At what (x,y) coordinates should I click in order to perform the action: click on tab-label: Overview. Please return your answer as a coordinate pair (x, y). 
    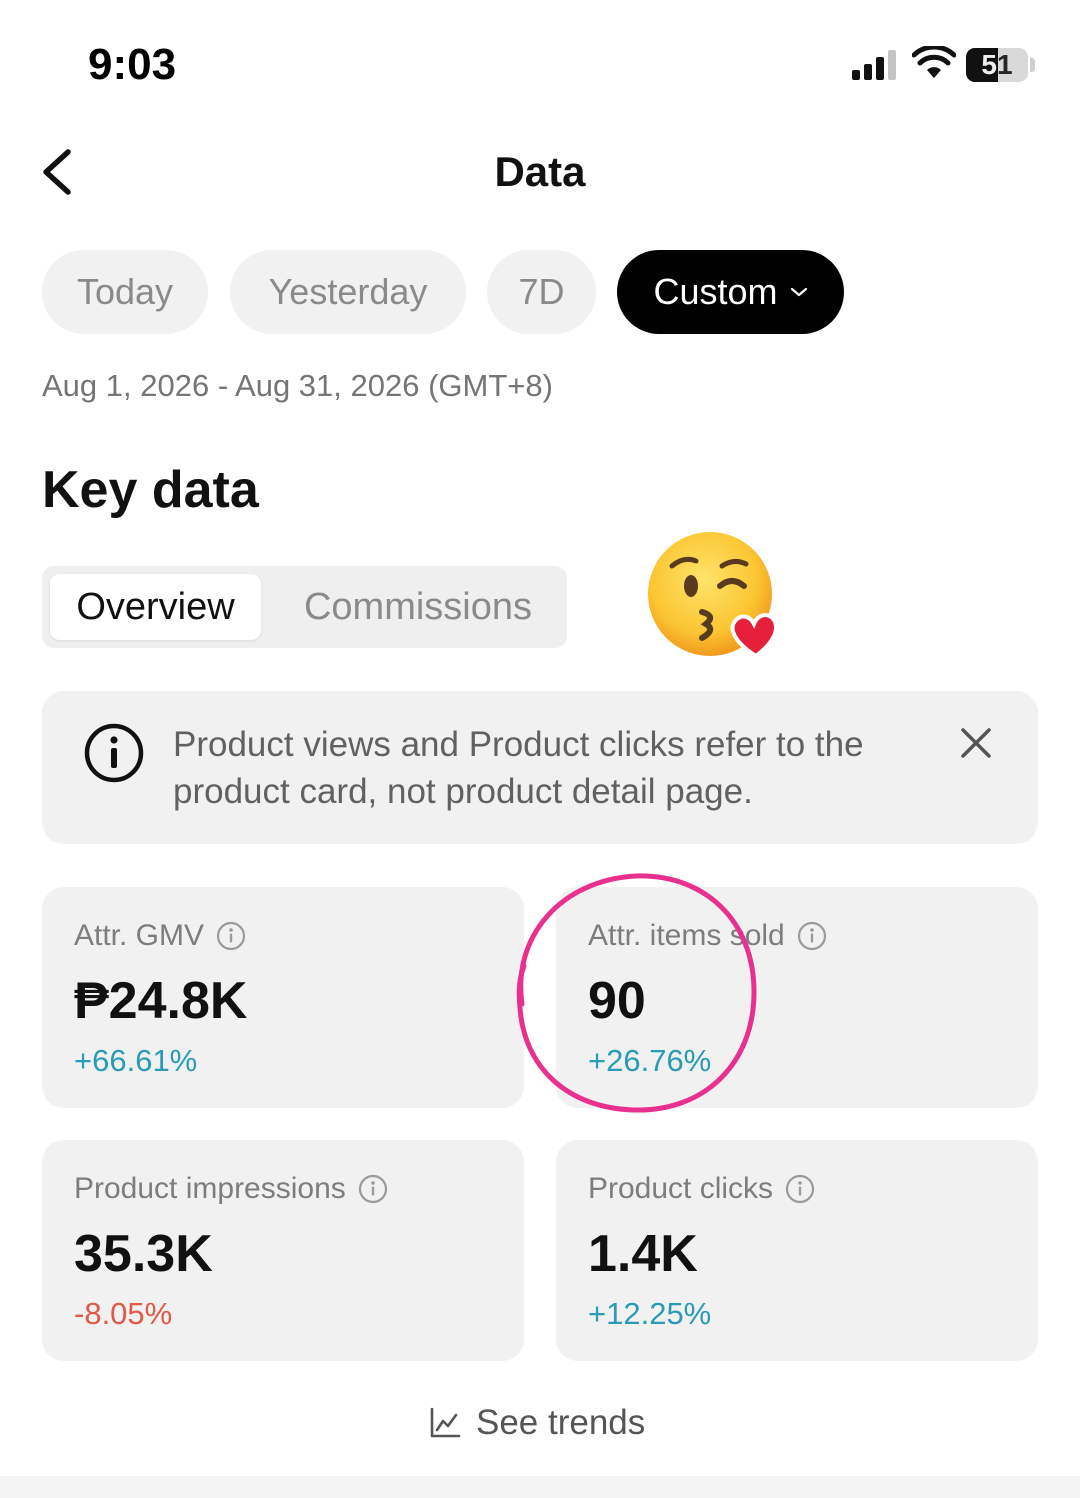
    Looking at the image, I should click on (155, 606).